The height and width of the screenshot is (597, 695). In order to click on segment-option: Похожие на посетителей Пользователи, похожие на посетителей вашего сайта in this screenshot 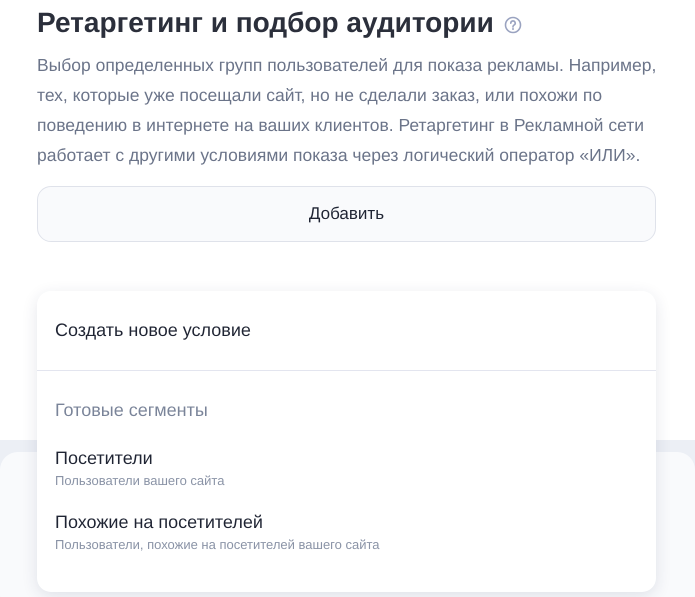, I will do `click(346, 532)`.